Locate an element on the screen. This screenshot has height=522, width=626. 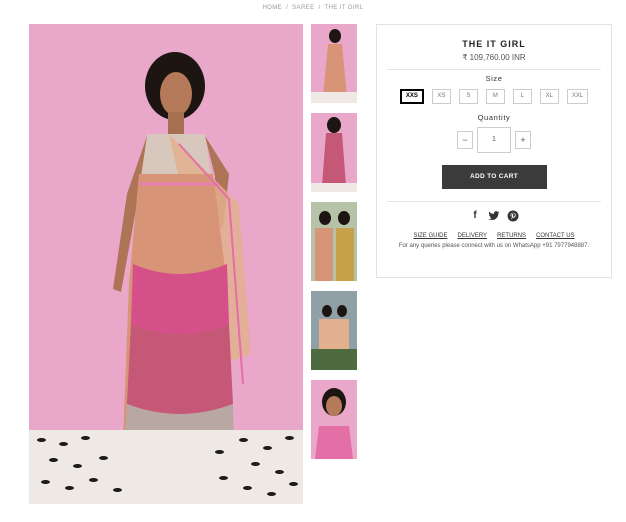
size-option-xxs: XXS is located at coordinates (411, 96).